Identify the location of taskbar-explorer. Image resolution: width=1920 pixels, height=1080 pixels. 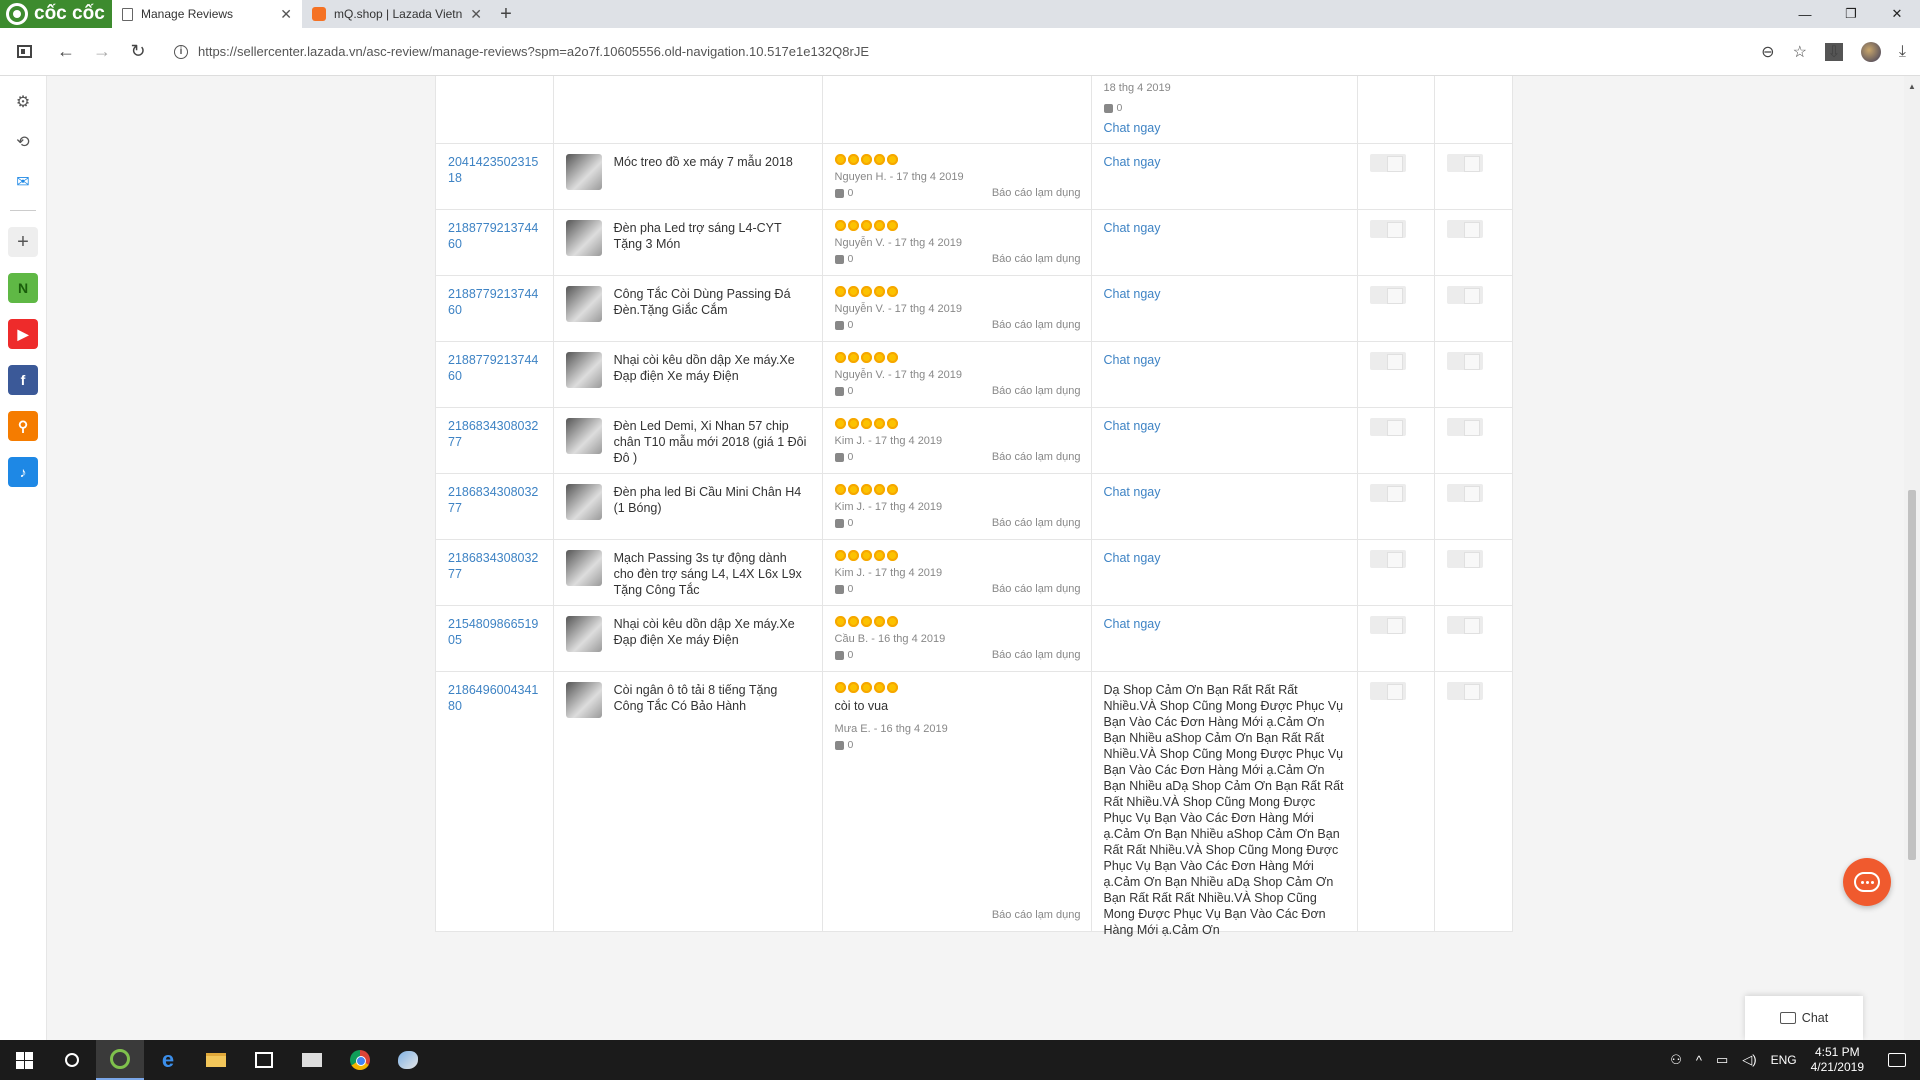
(216, 1060).